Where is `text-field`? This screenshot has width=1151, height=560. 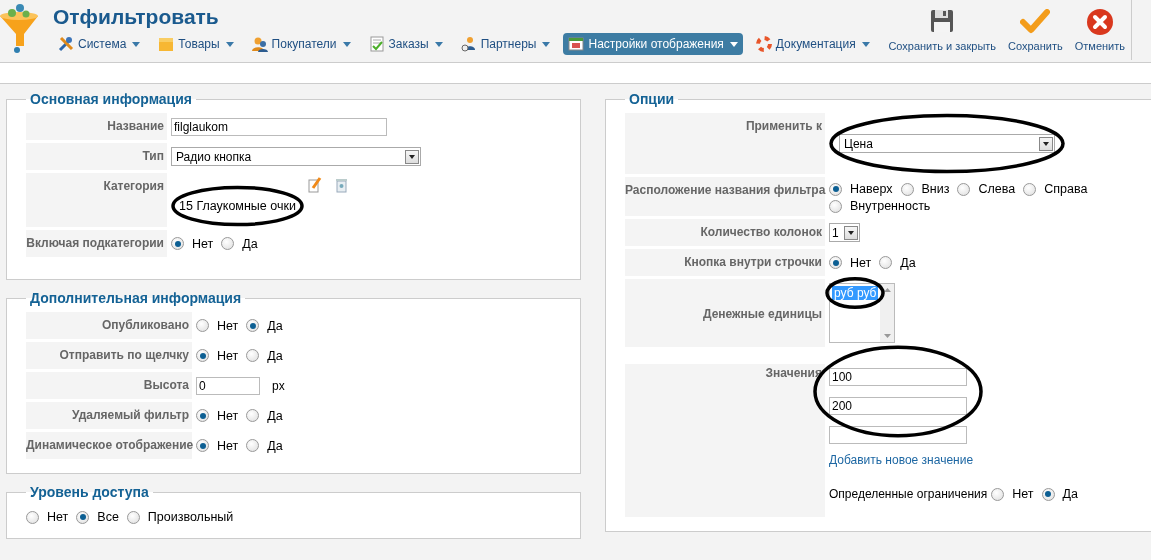
text-field is located at coordinates (898, 435).